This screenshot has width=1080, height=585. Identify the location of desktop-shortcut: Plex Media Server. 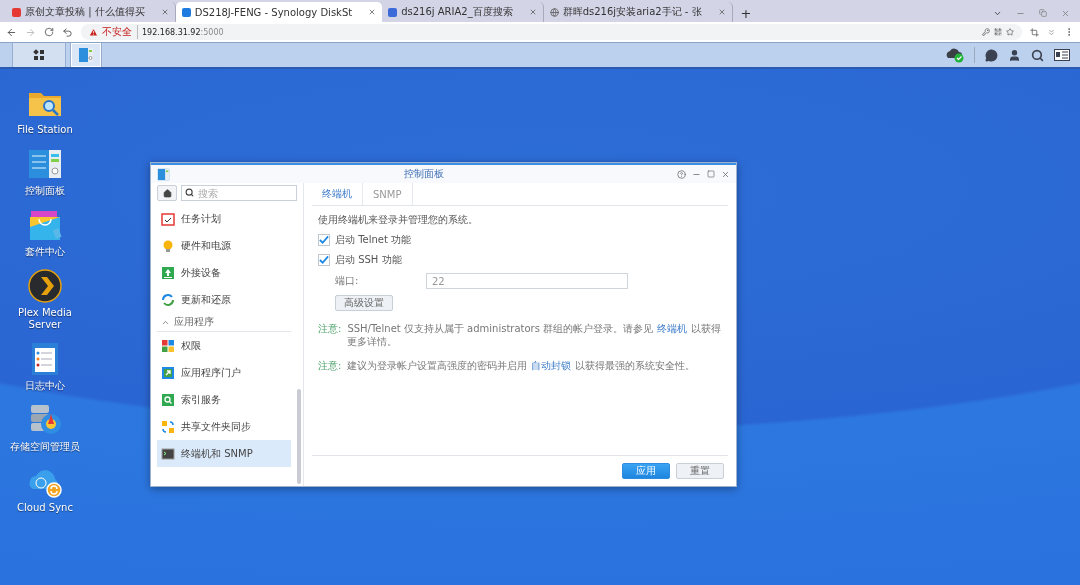
(45, 299).